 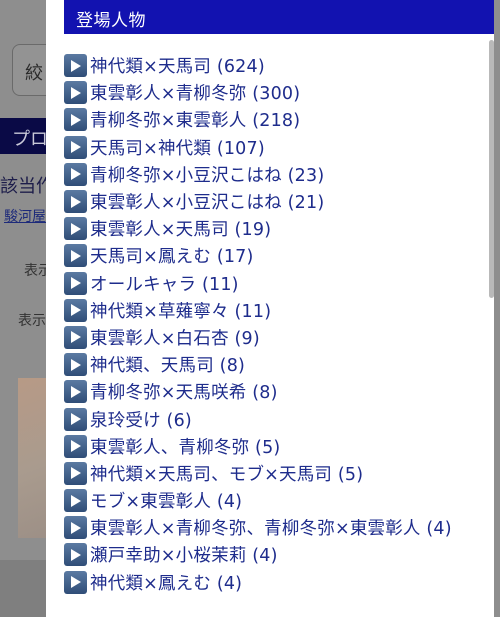 I want to click on list-item-label: モブ×東雲彰人 (4), so click(x=166, y=500).